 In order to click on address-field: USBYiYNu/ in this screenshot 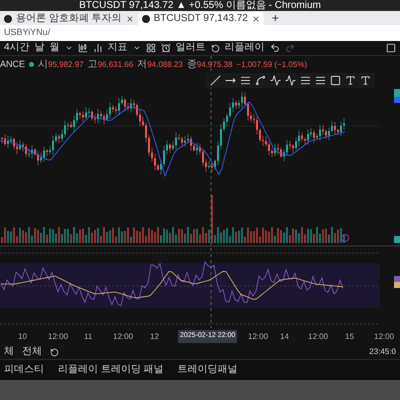, I will do `click(27, 33)`.